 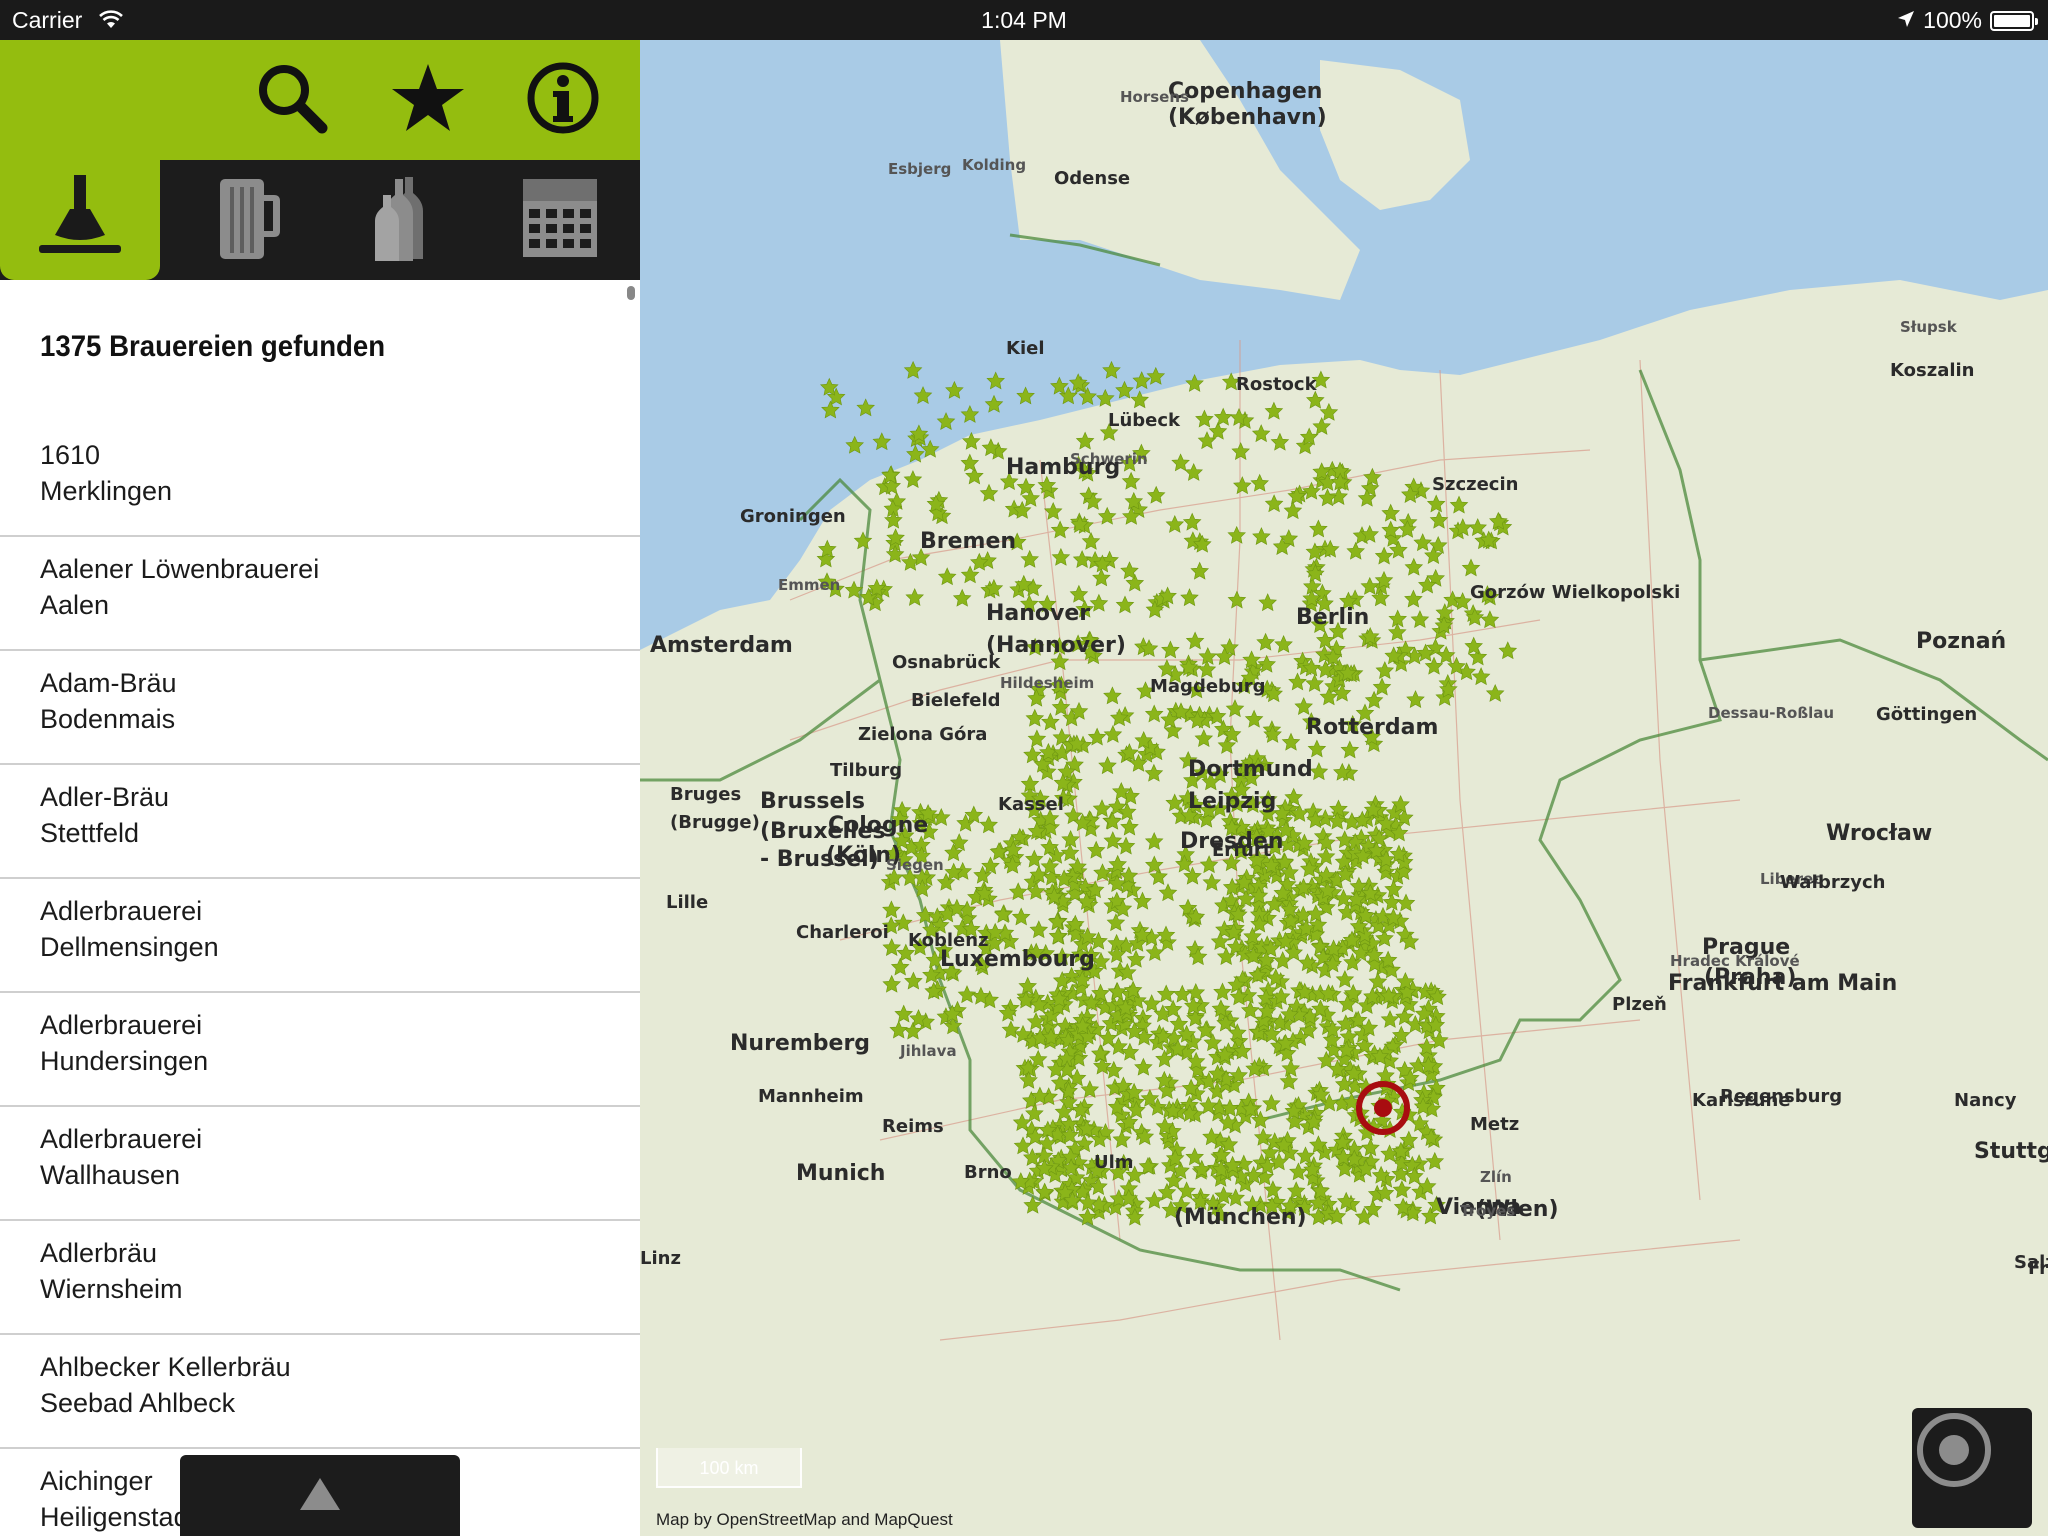 I want to click on city-label: Copenhagen, so click(x=1245, y=91).